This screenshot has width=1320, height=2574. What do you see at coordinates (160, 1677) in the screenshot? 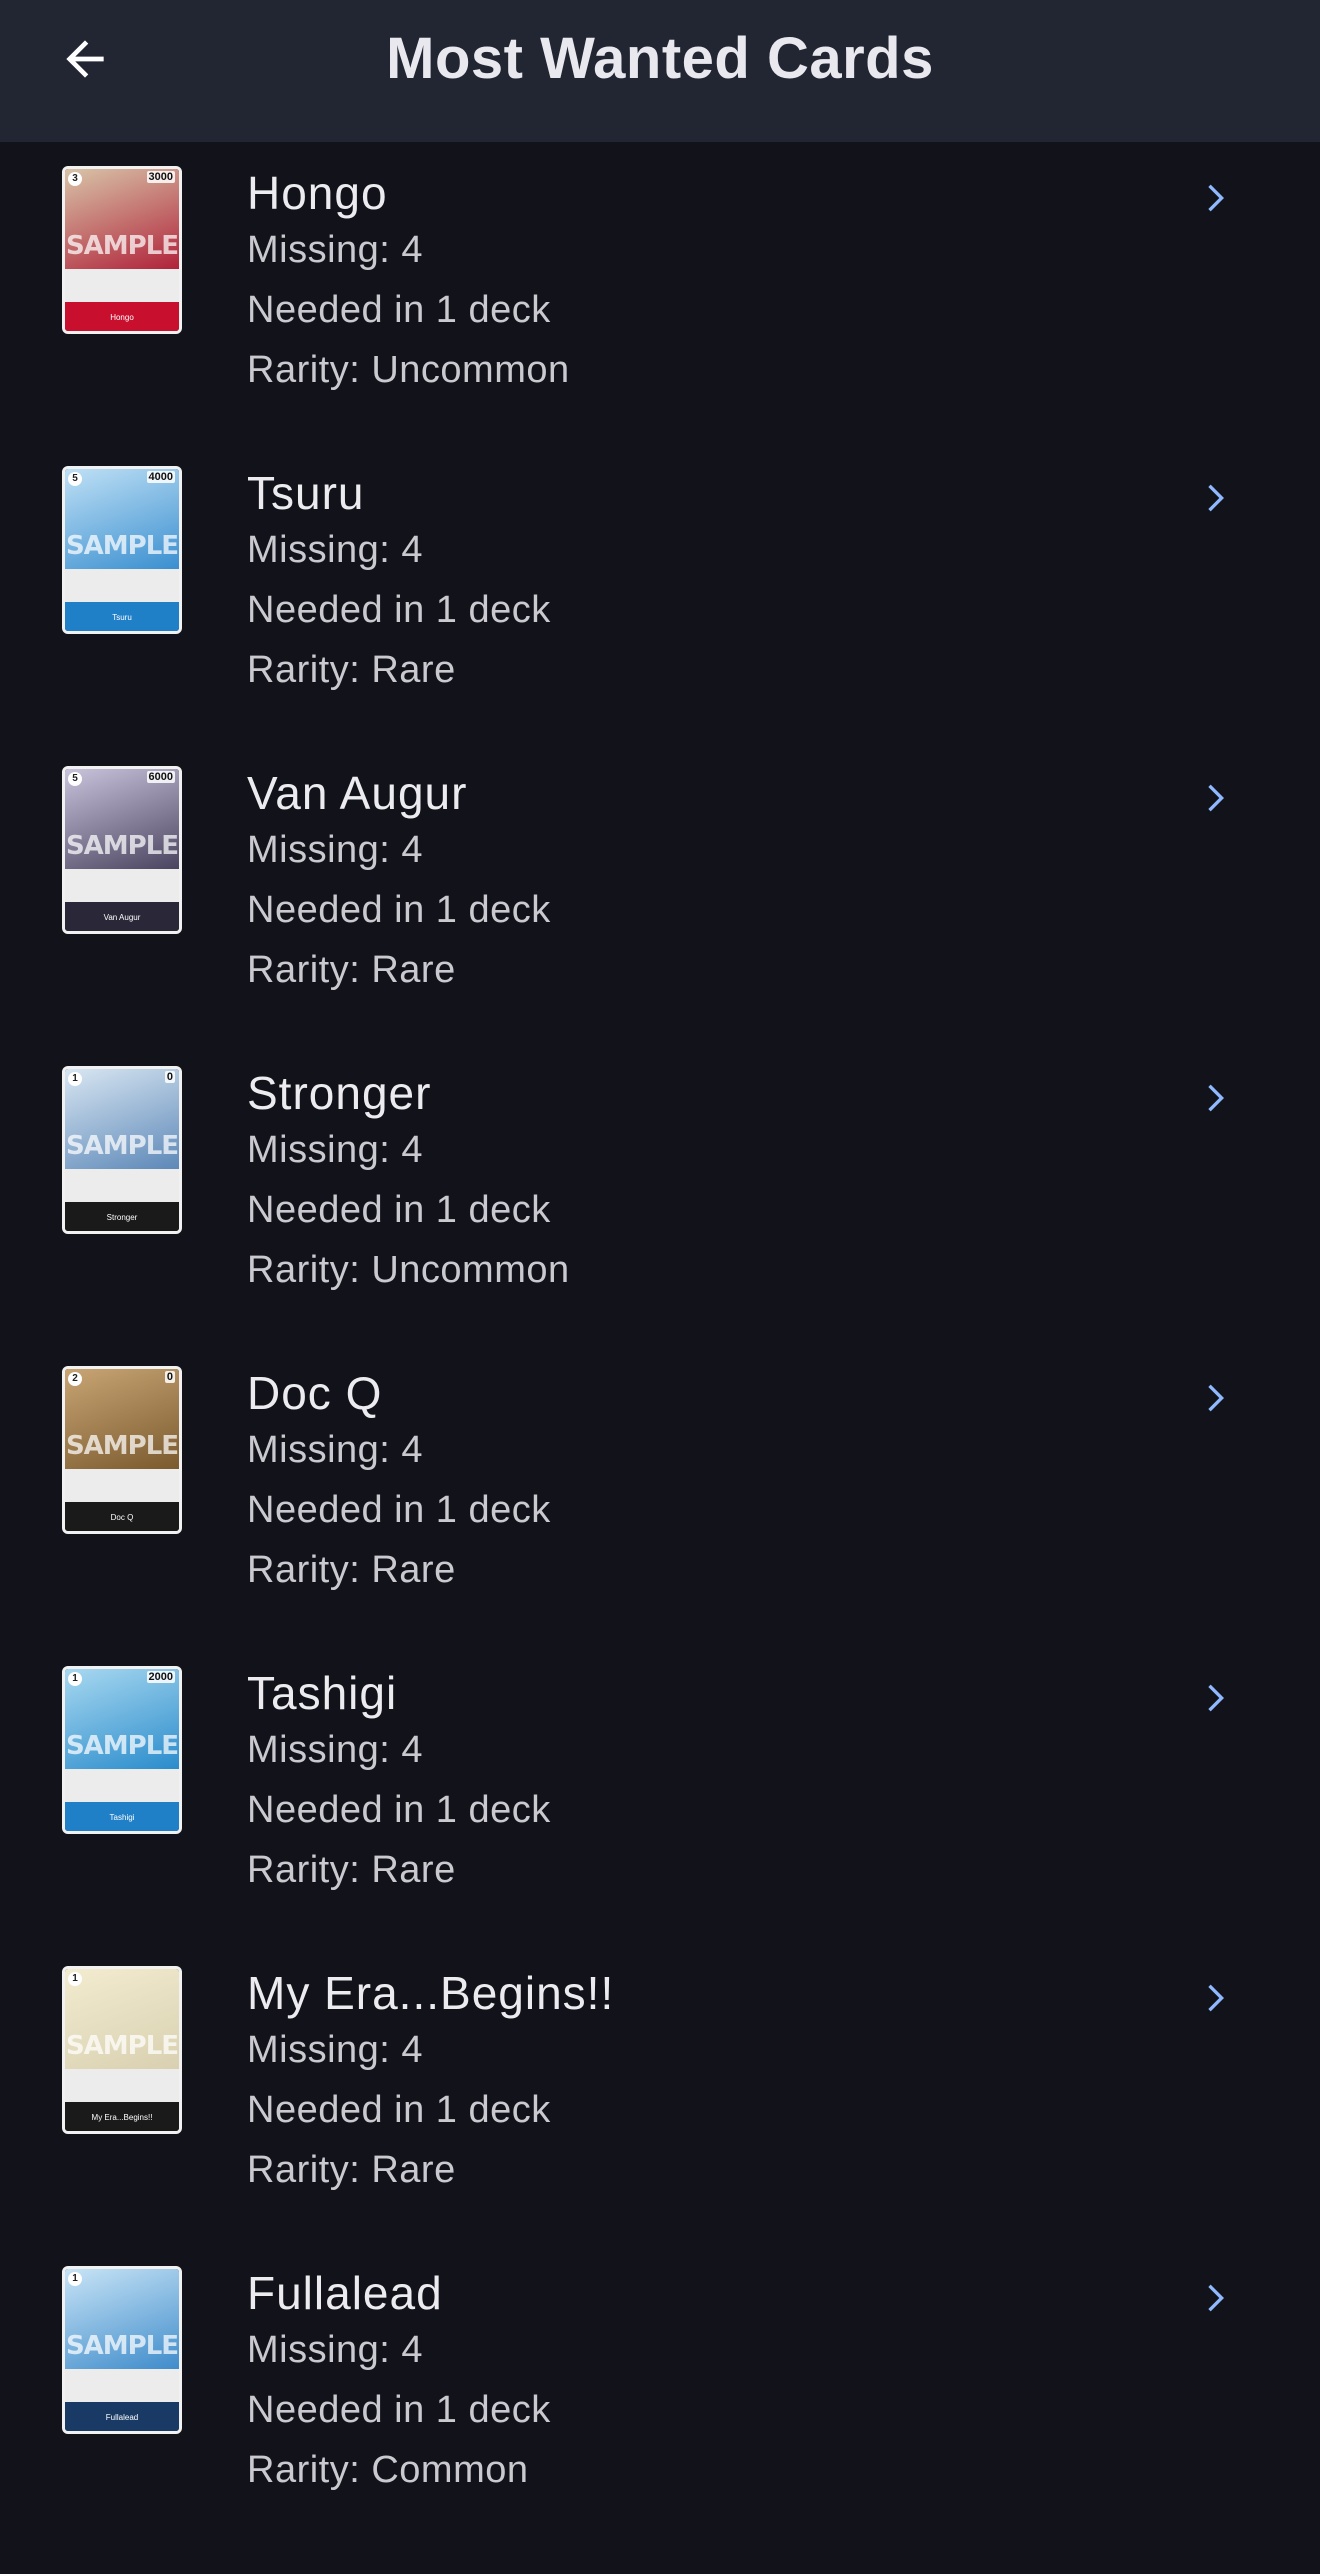
I see `card-power: 2000` at bounding box center [160, 1677].